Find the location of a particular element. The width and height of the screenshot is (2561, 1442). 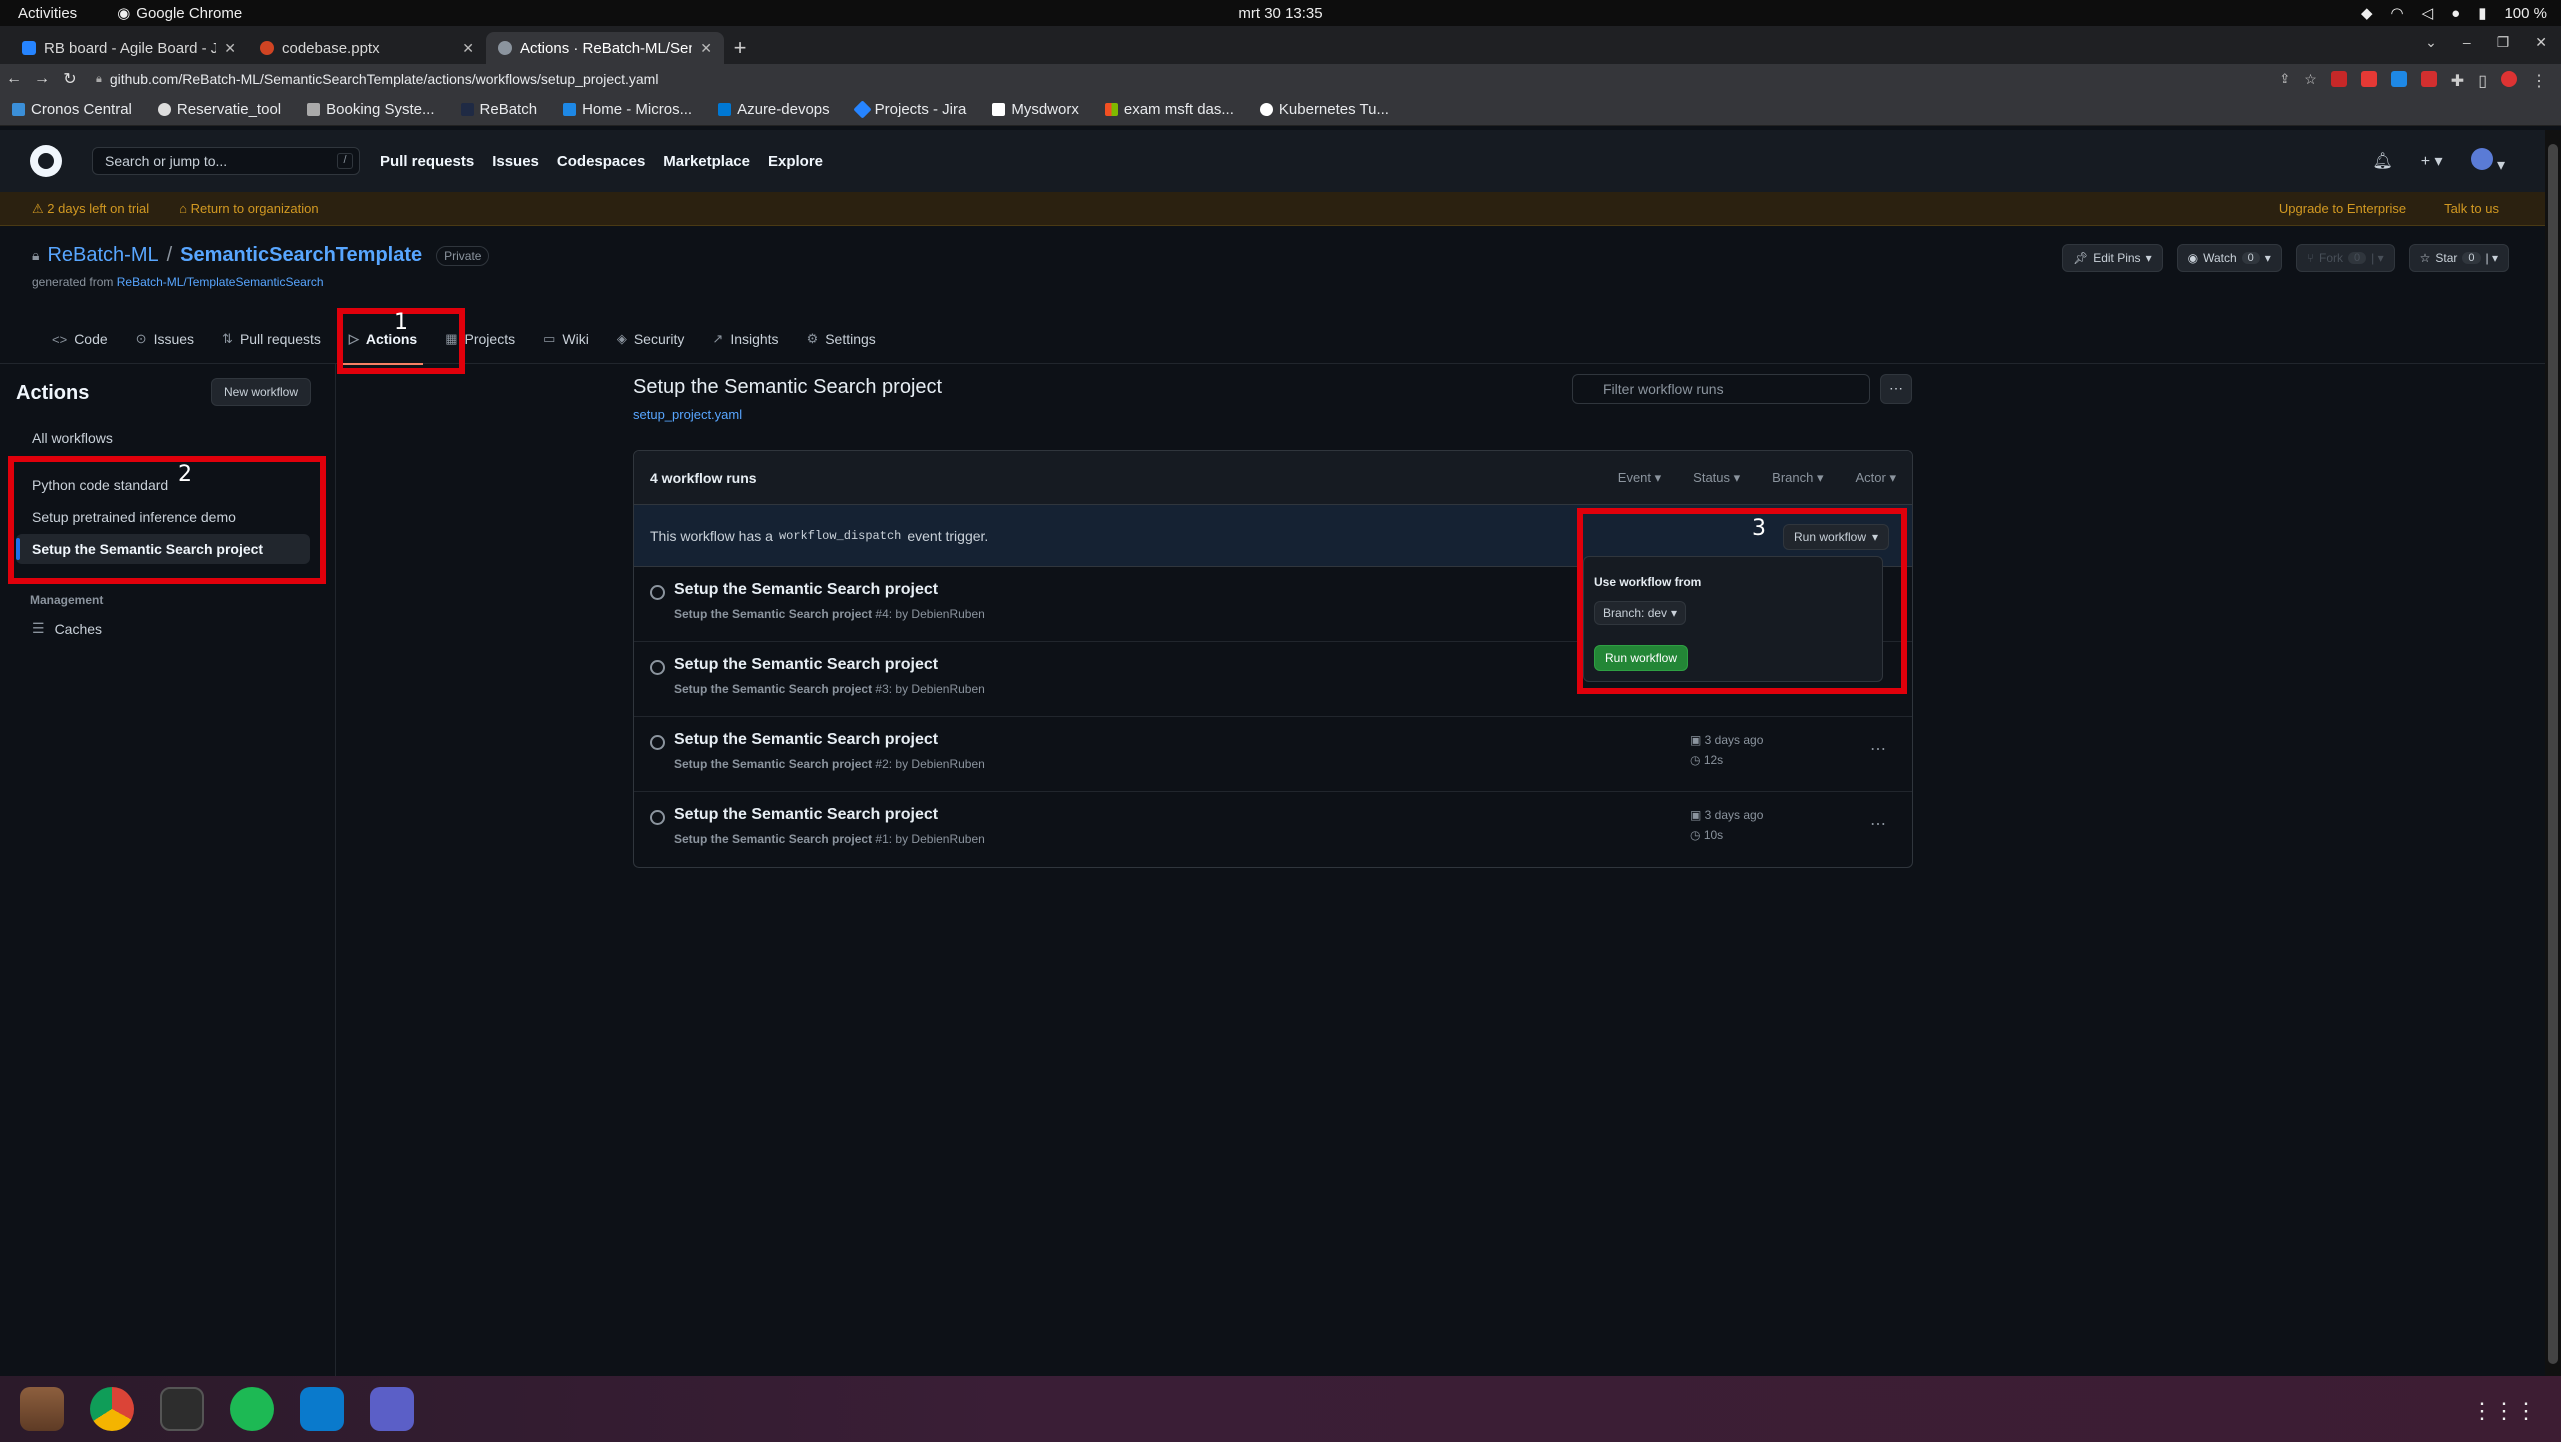

home-icon: ⌂ is located at coordinates (185, 208).